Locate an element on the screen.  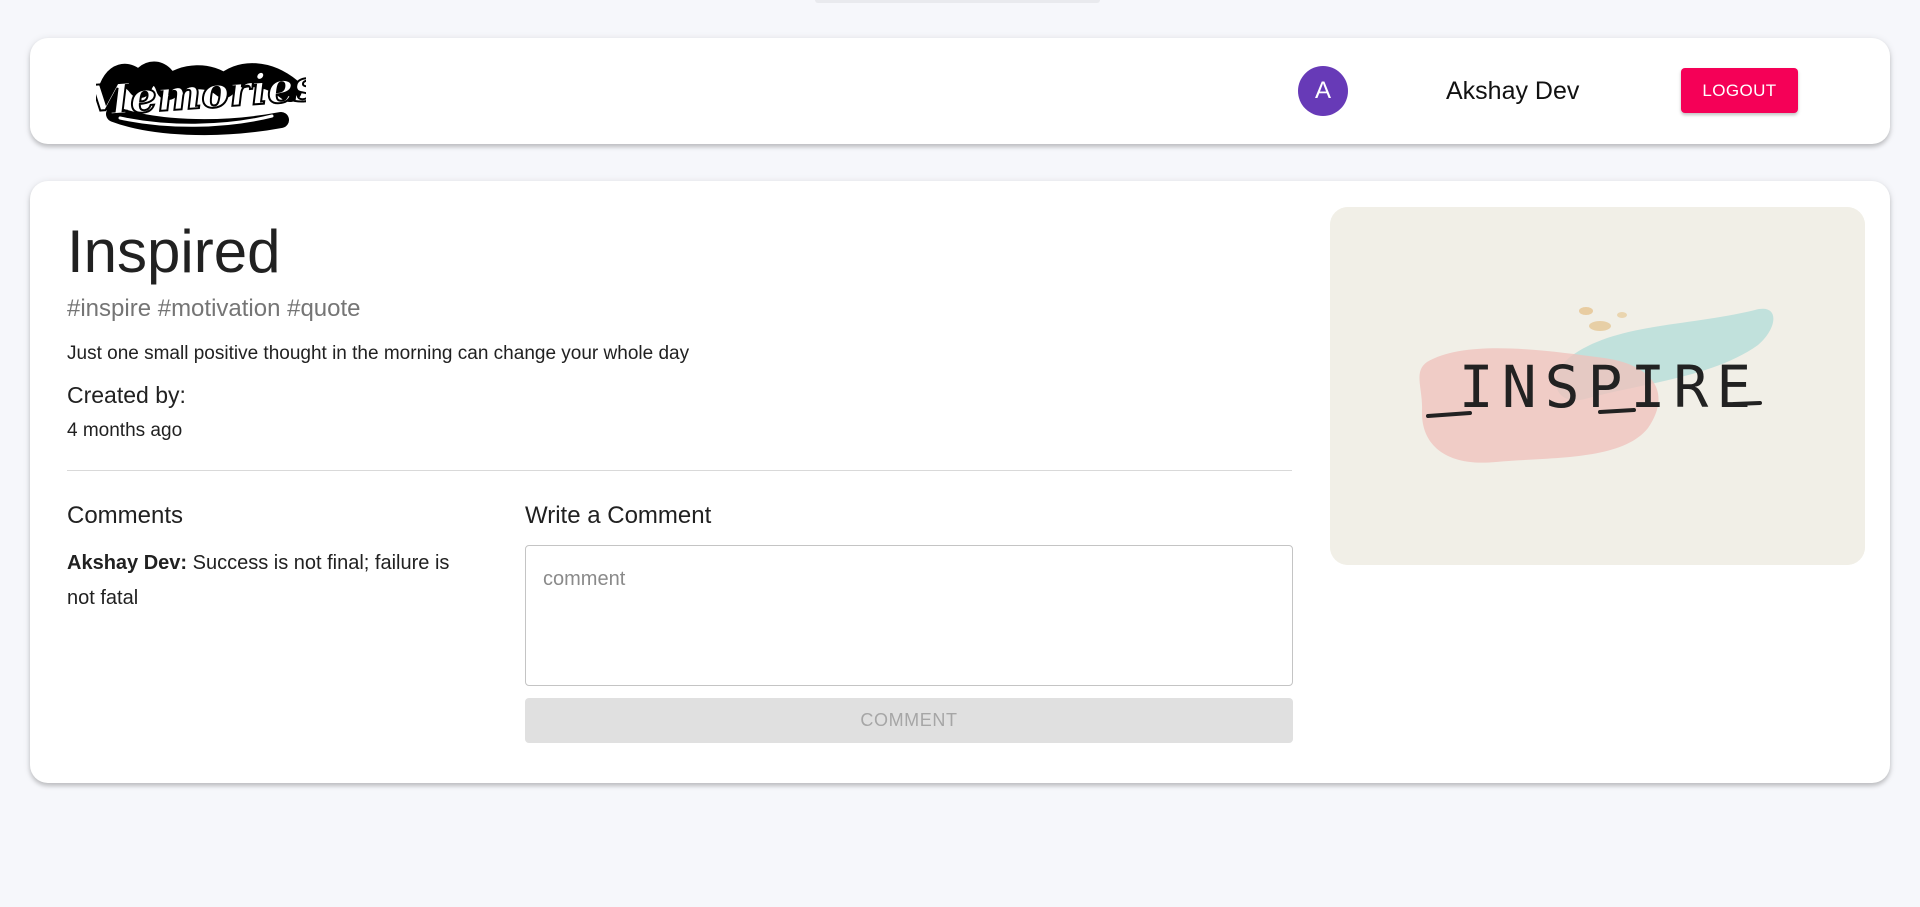
post-image: INSPIRE is located at coordinates (1597, 386).